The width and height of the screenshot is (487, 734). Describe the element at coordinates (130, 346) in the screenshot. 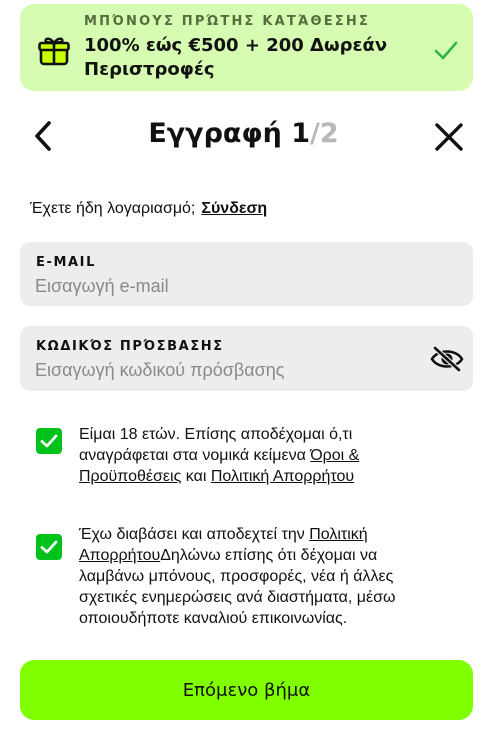

I see `password-label: ΚΩΔΙΚΌΣ ΠΡΌΣΒΑΣΗΣ` at that location.